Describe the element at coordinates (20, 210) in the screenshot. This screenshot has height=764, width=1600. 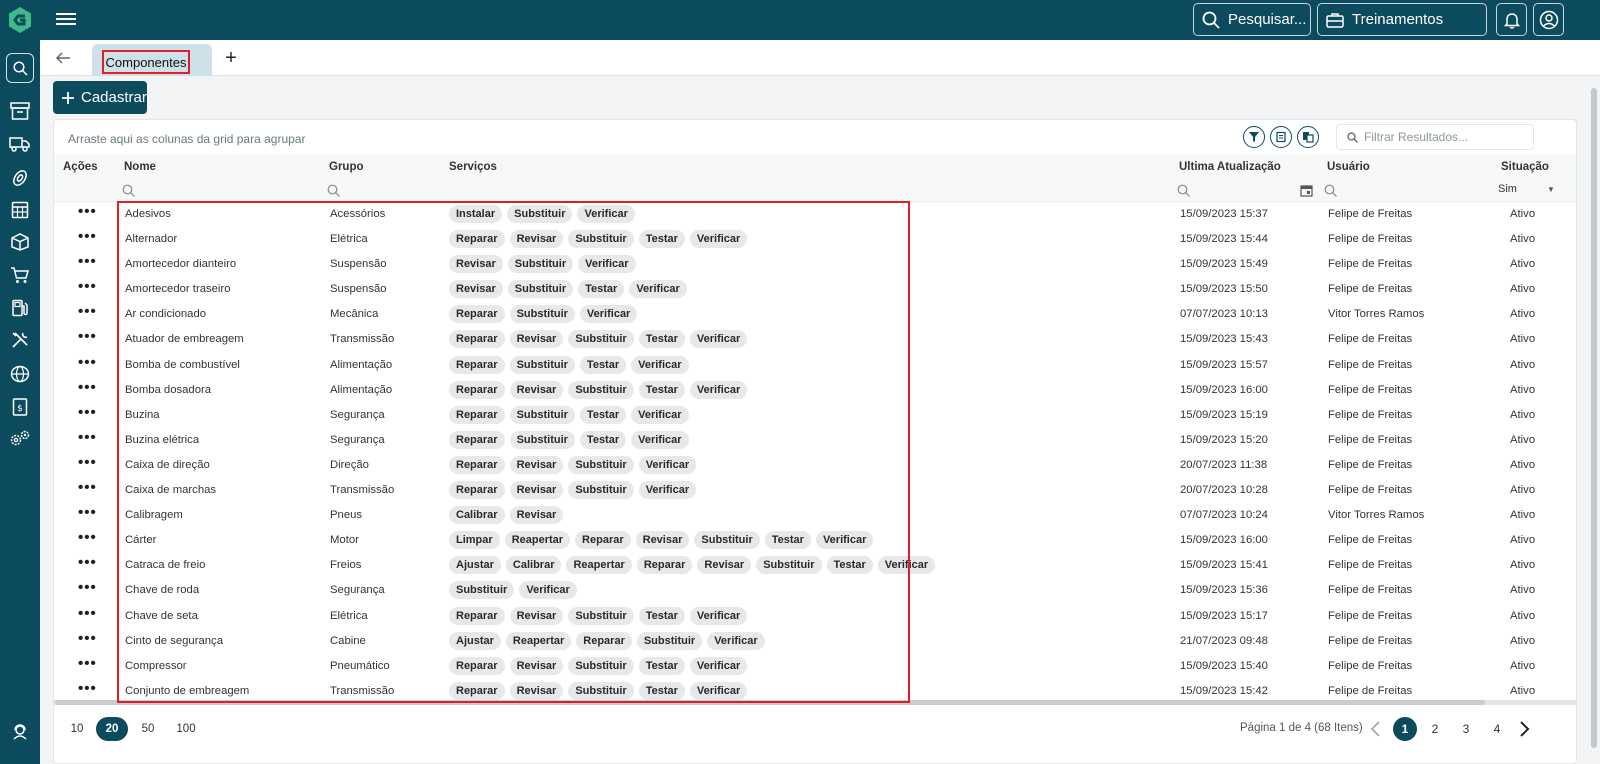
I see `calculator-icon` at that location.